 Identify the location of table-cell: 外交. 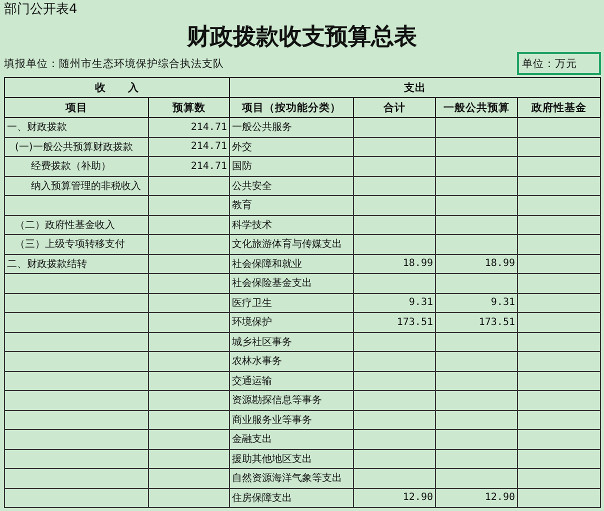
(292, 146).